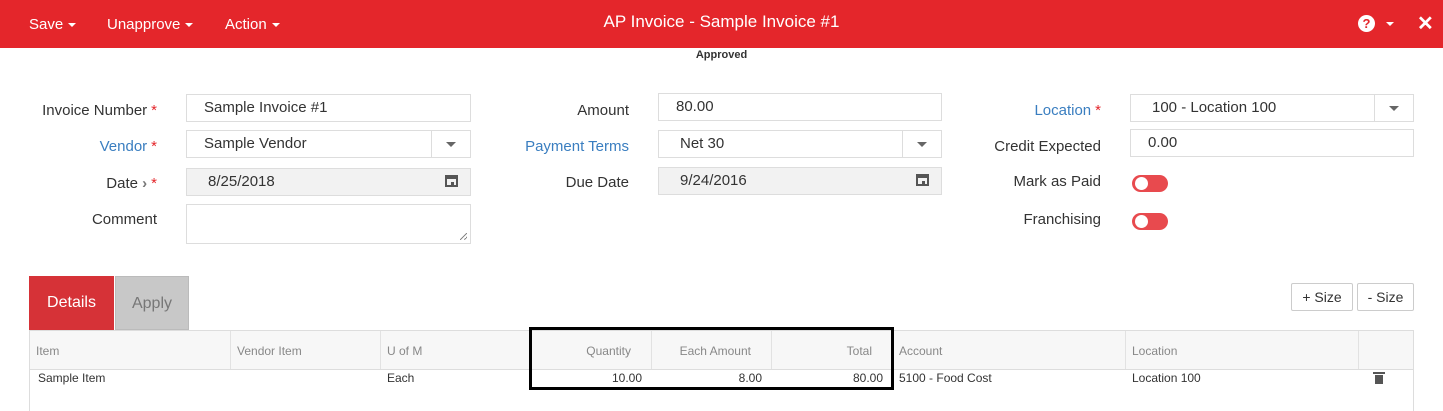  What do you see at coordinates (721, 55) in the screenshot?
I see `status-badge: Approved` at bounding box center [721, 55].